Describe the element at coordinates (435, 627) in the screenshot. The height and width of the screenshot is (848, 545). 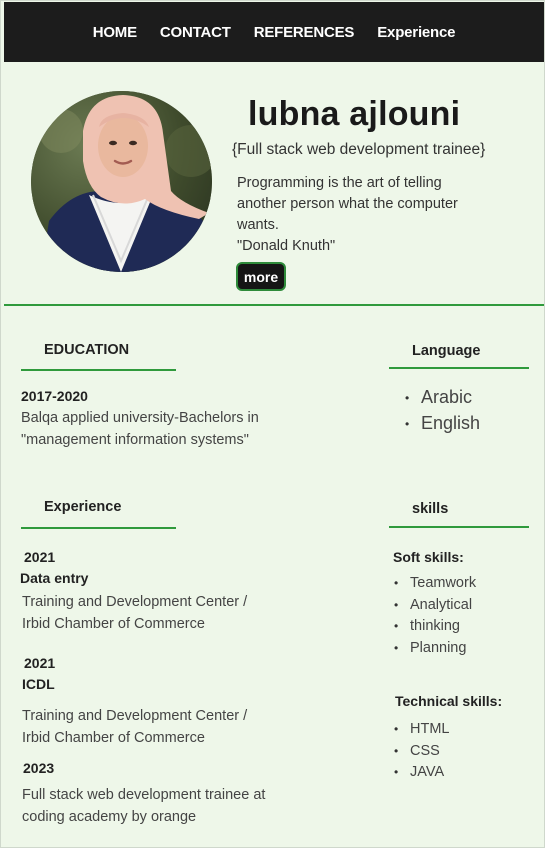
I see `soft-skill-item-continued: thinking` at that location.